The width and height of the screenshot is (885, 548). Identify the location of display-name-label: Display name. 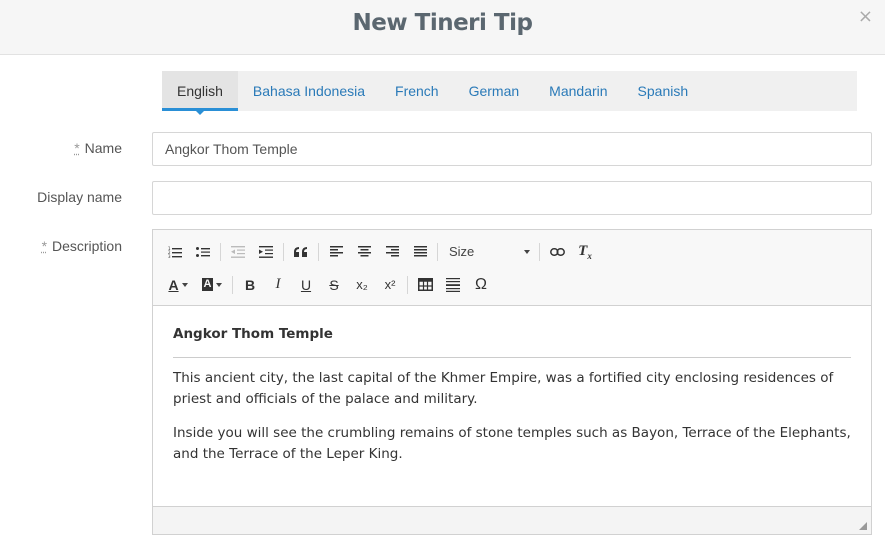
(79, 197).